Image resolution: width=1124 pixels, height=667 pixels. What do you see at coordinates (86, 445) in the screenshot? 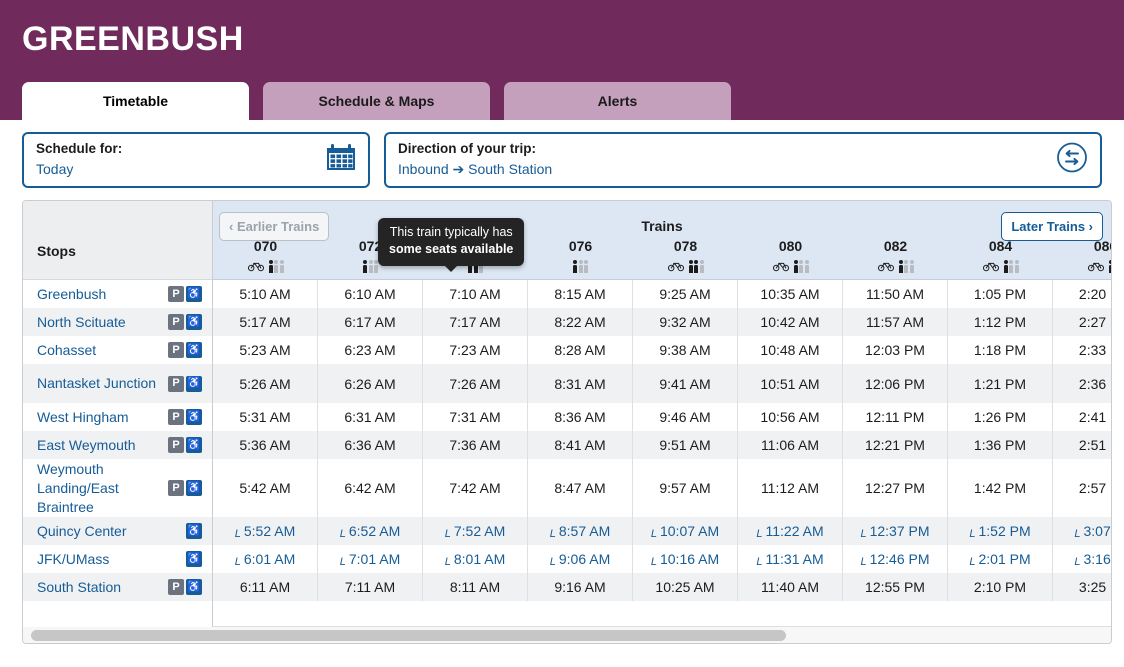
I see `stop-name-link: East Weymouth` at bounding box center [86, 445].